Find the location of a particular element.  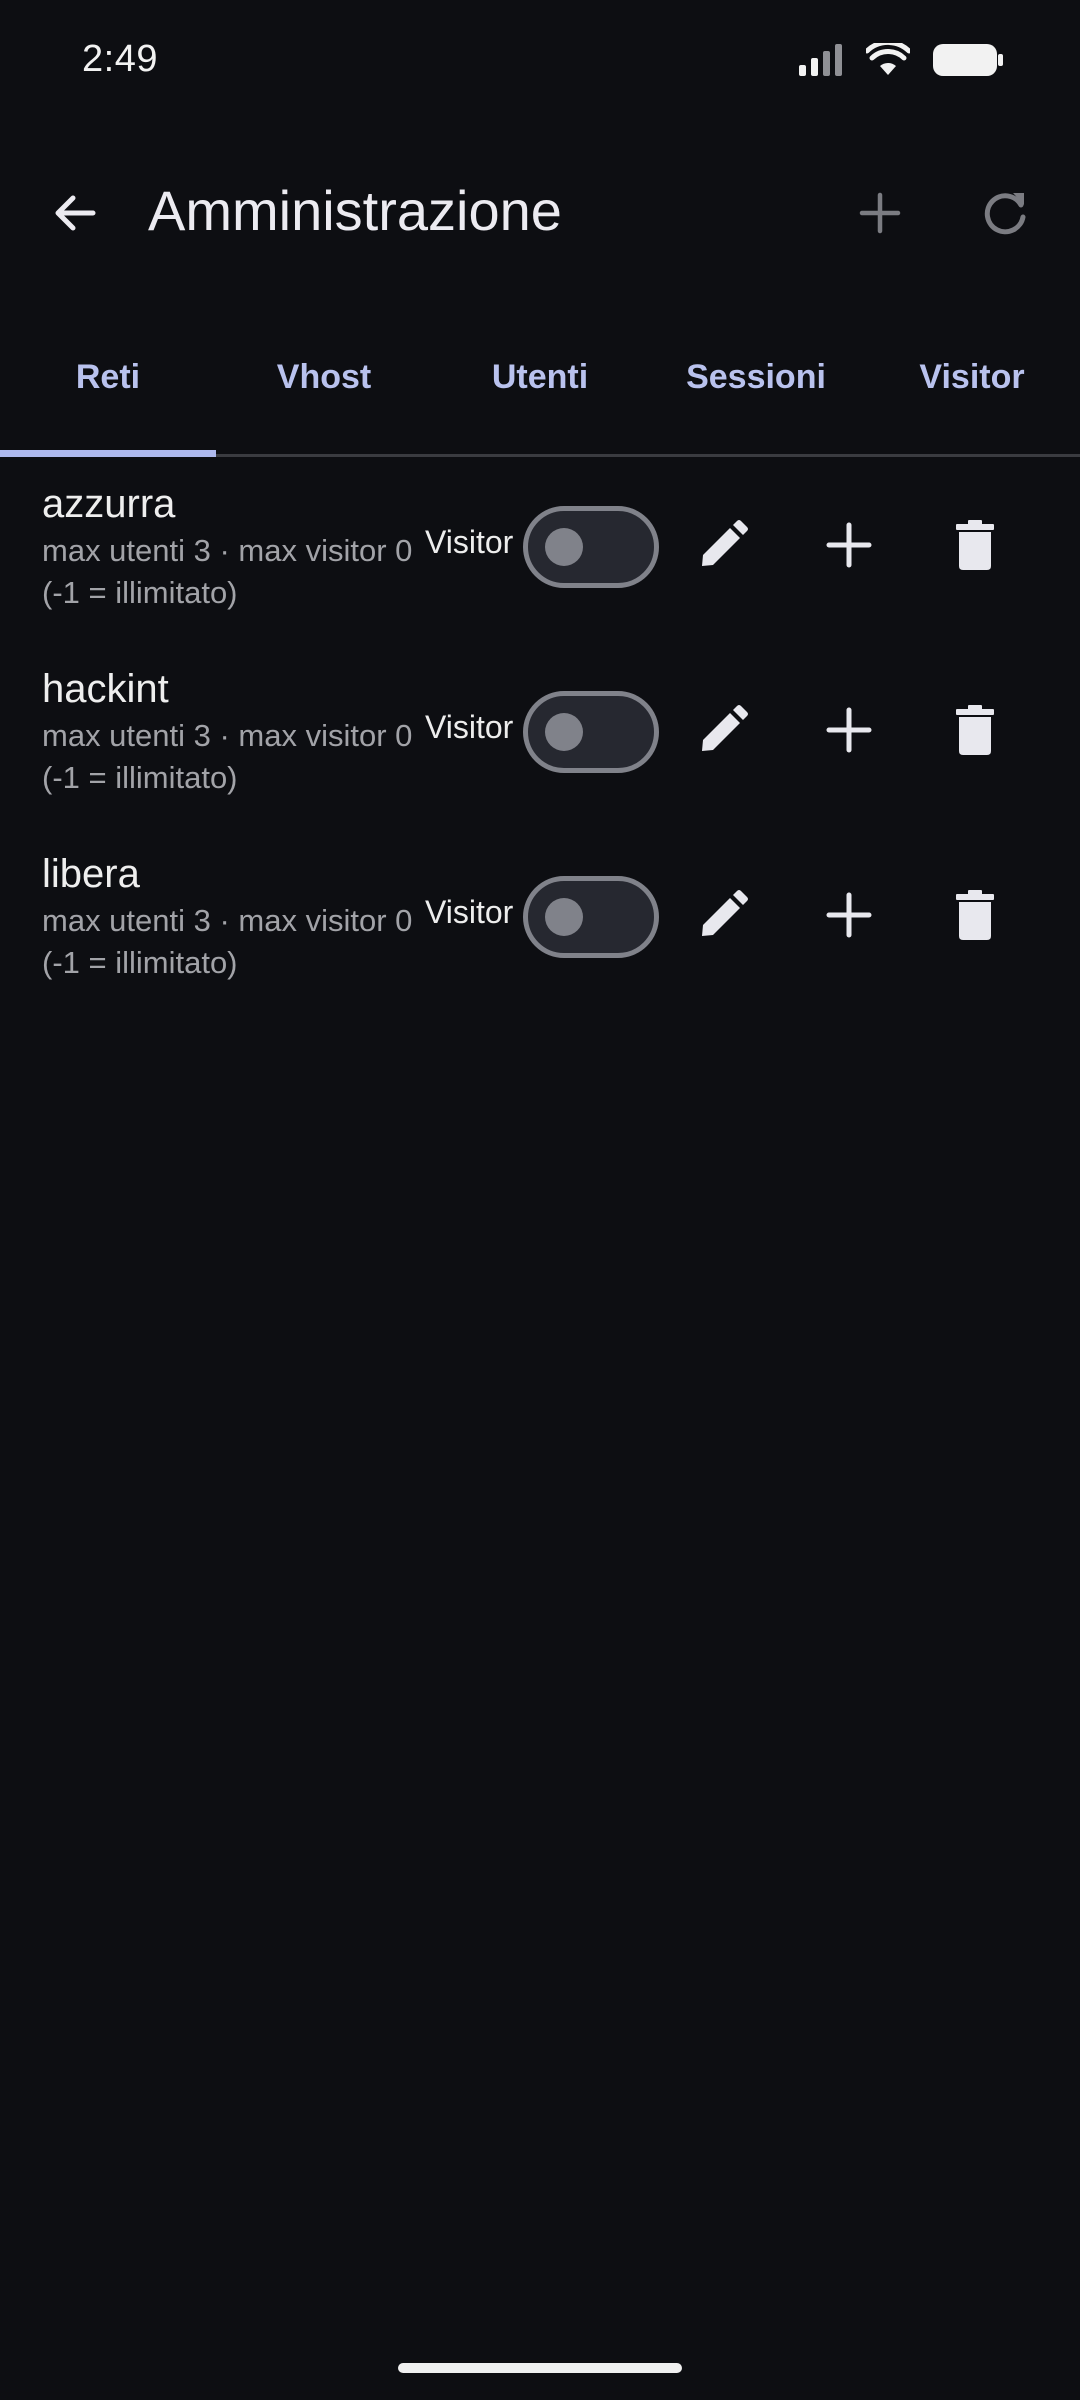

tab-label: Sessioni is located at coordinates (756, 377).